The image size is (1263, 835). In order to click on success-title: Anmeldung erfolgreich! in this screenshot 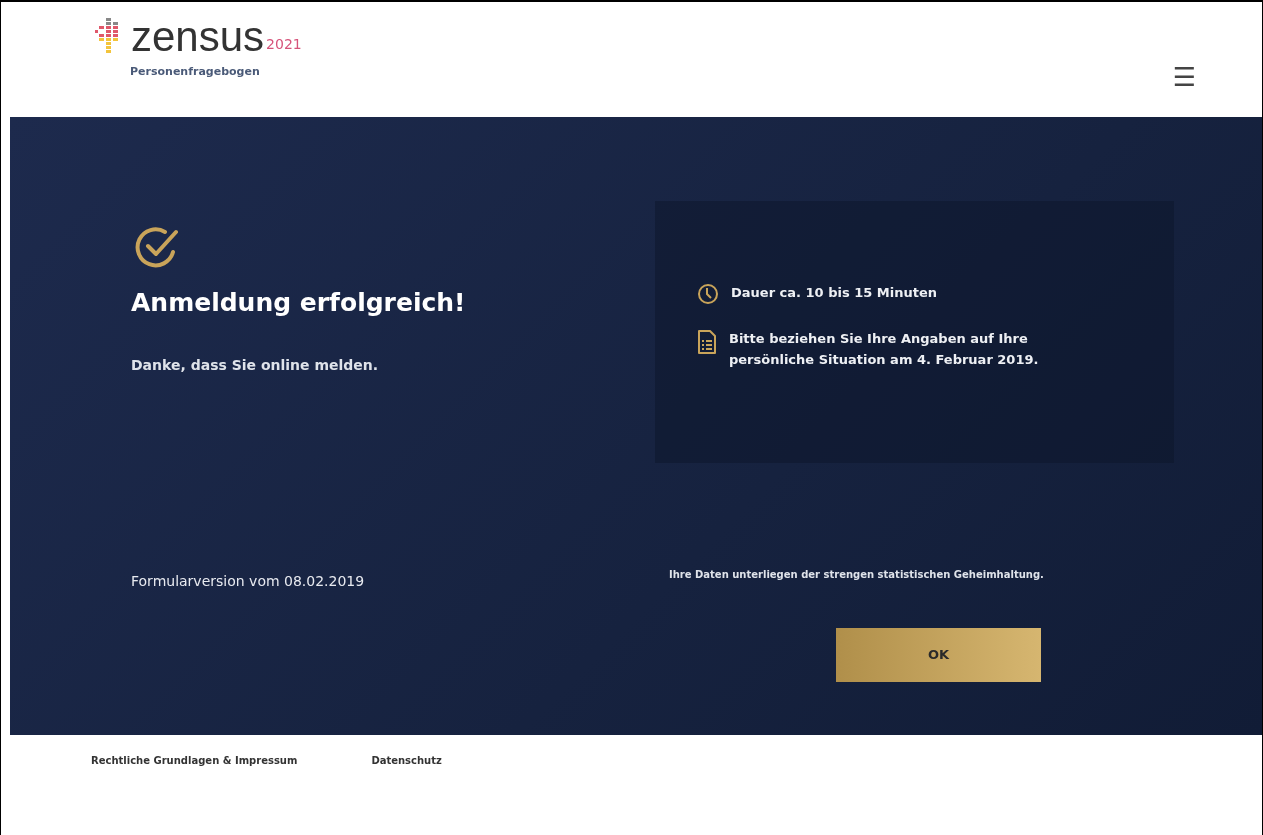, I will do `click(299, 303)`.